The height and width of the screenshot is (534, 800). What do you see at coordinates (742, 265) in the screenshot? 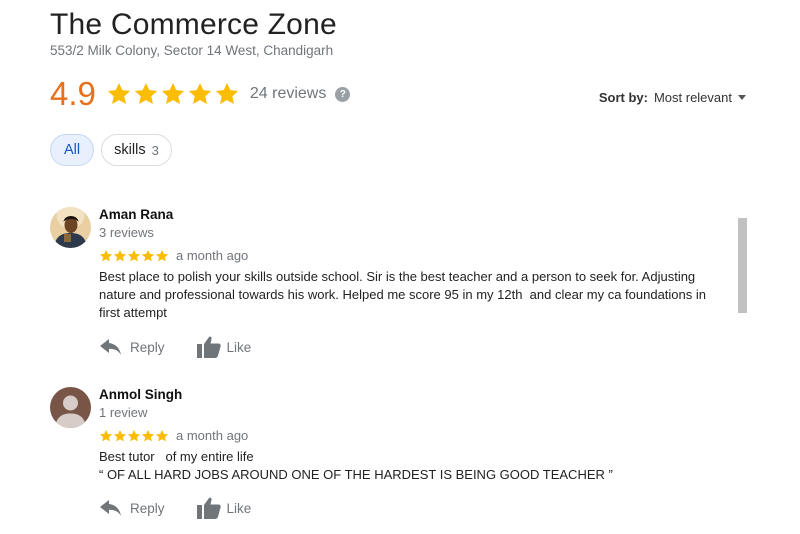
I see `scrollbar-thumb` at bounding box center [742, 265].